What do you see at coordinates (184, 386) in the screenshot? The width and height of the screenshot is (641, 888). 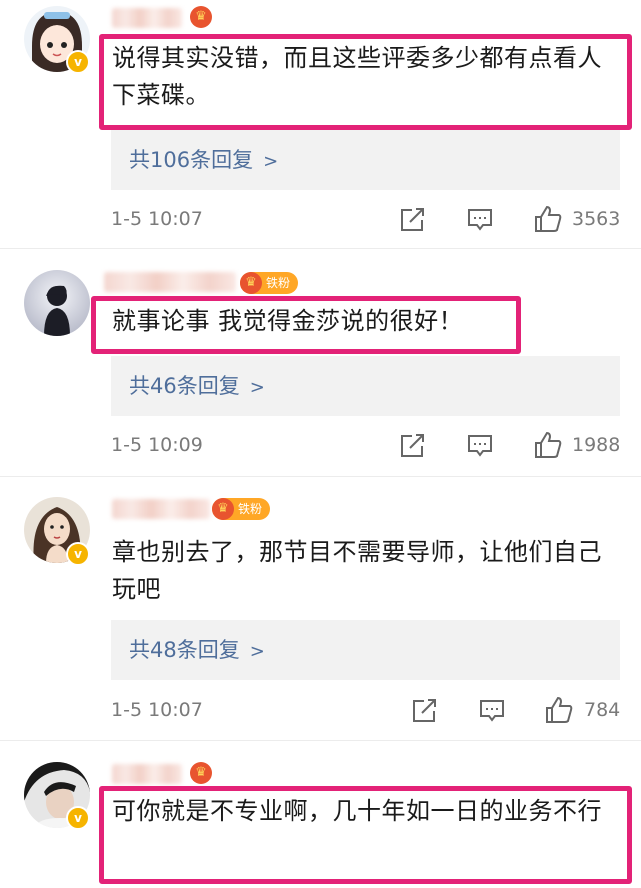 I see `replies-count: 共46条回复` at bounding box center [184, 386].